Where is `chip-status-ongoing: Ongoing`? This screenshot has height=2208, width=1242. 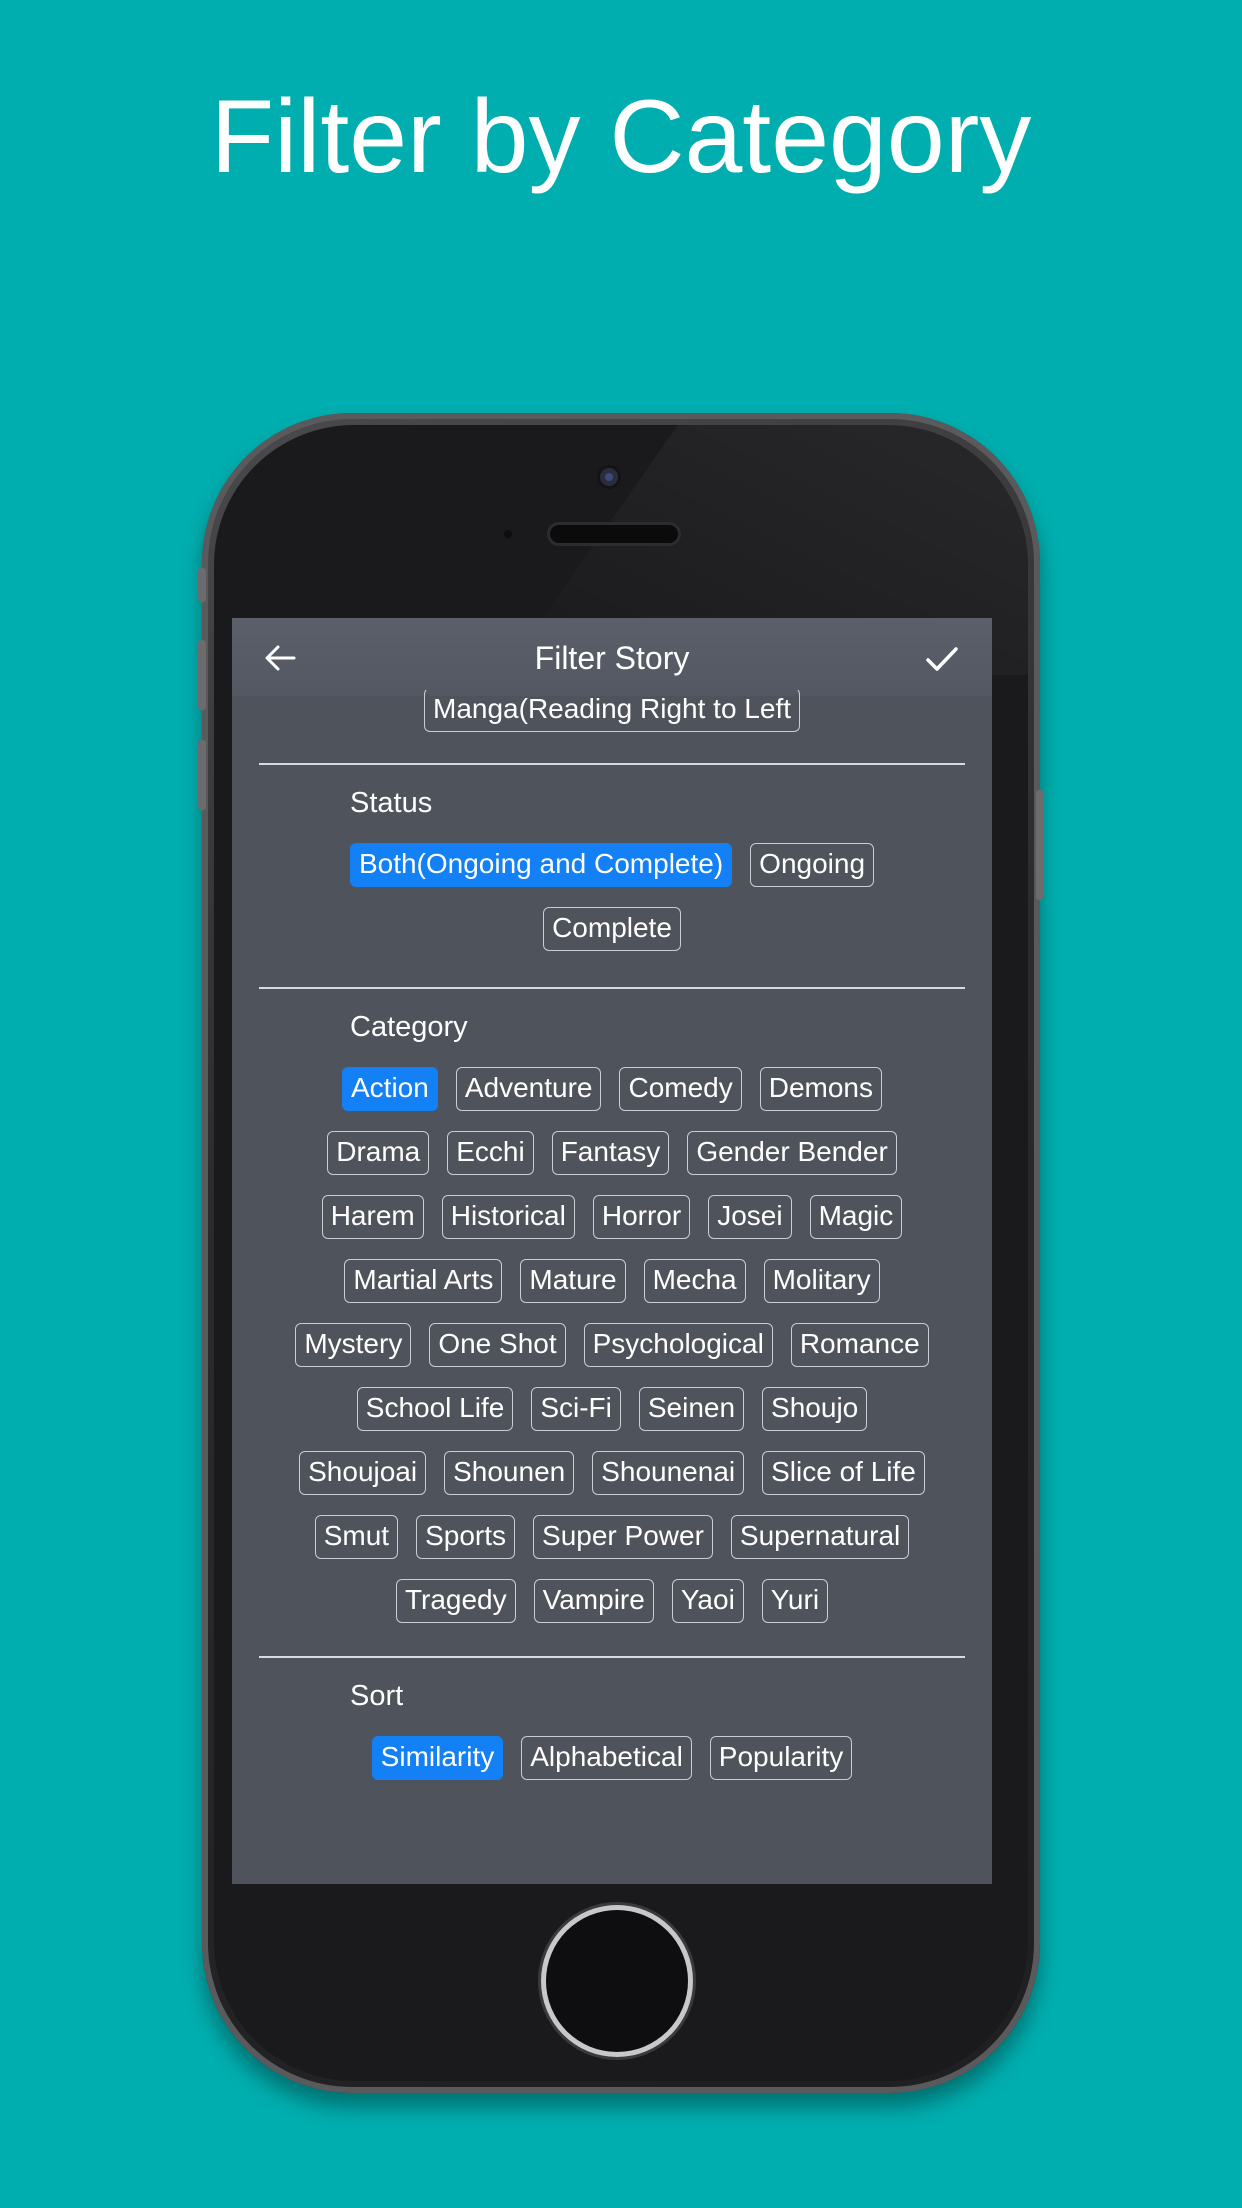 chip-status-ongoing: Ongoing is located at coordinates (812, 865).